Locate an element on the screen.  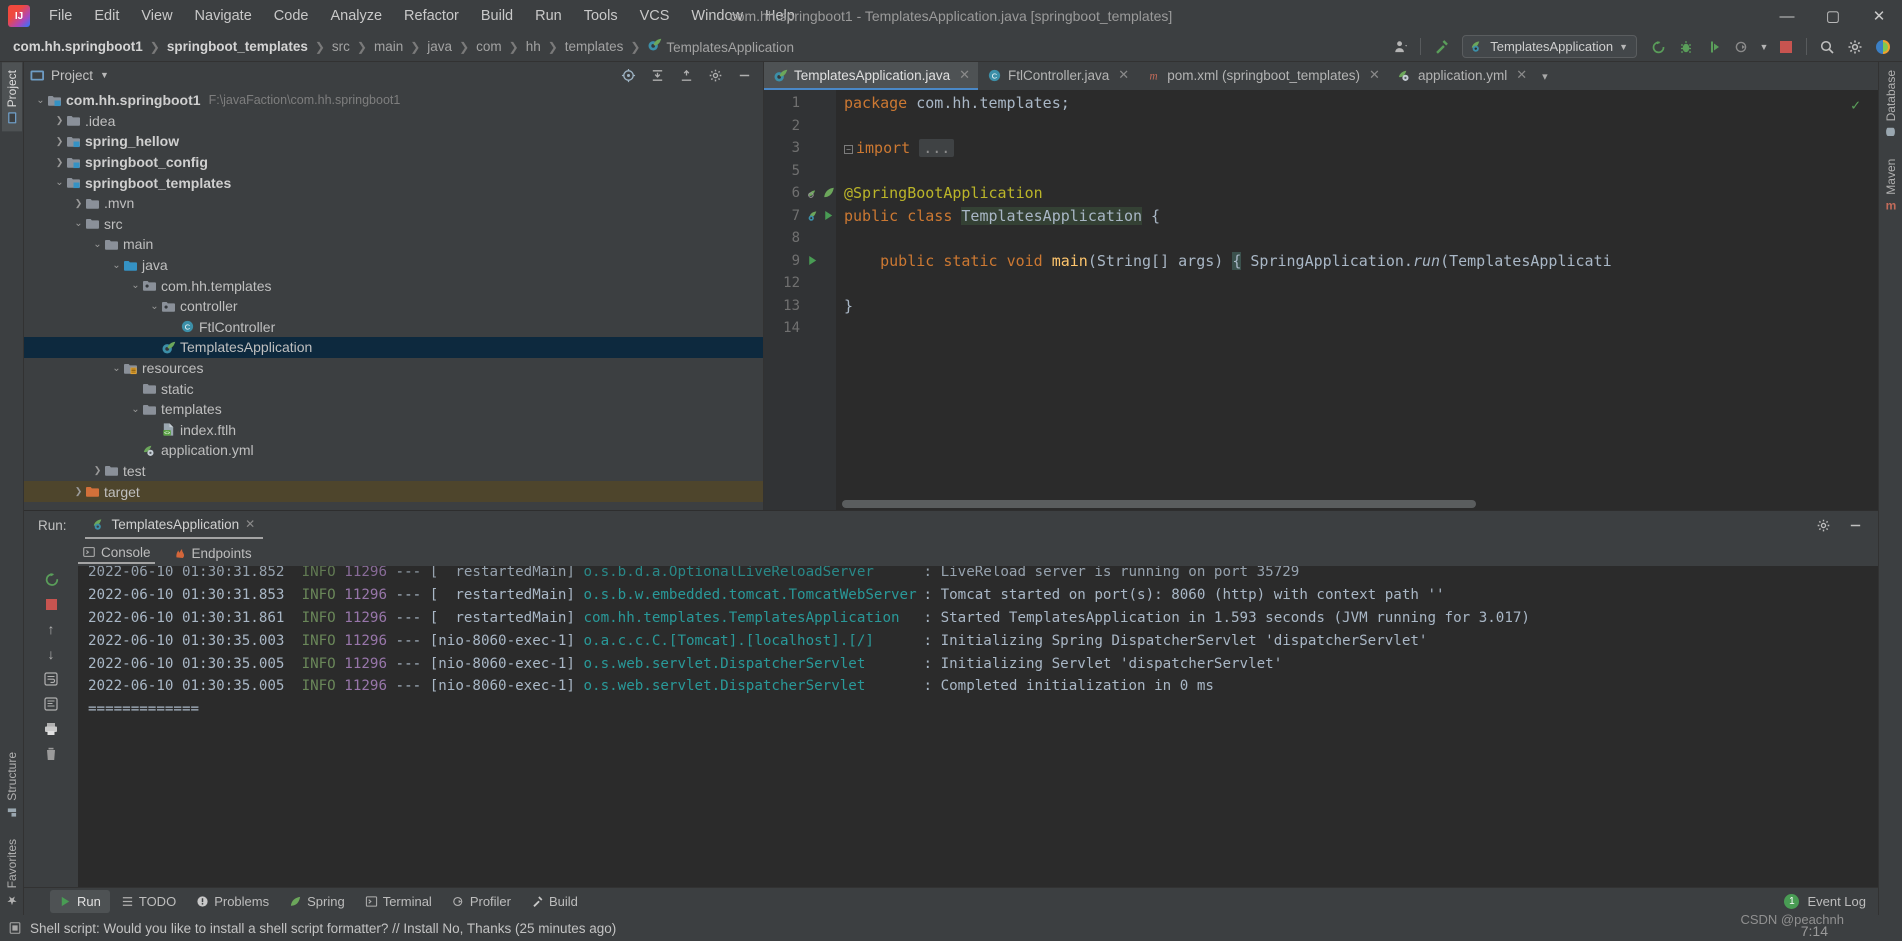
menu-item-navigate: Navigate is located at coordinates (223, 16).